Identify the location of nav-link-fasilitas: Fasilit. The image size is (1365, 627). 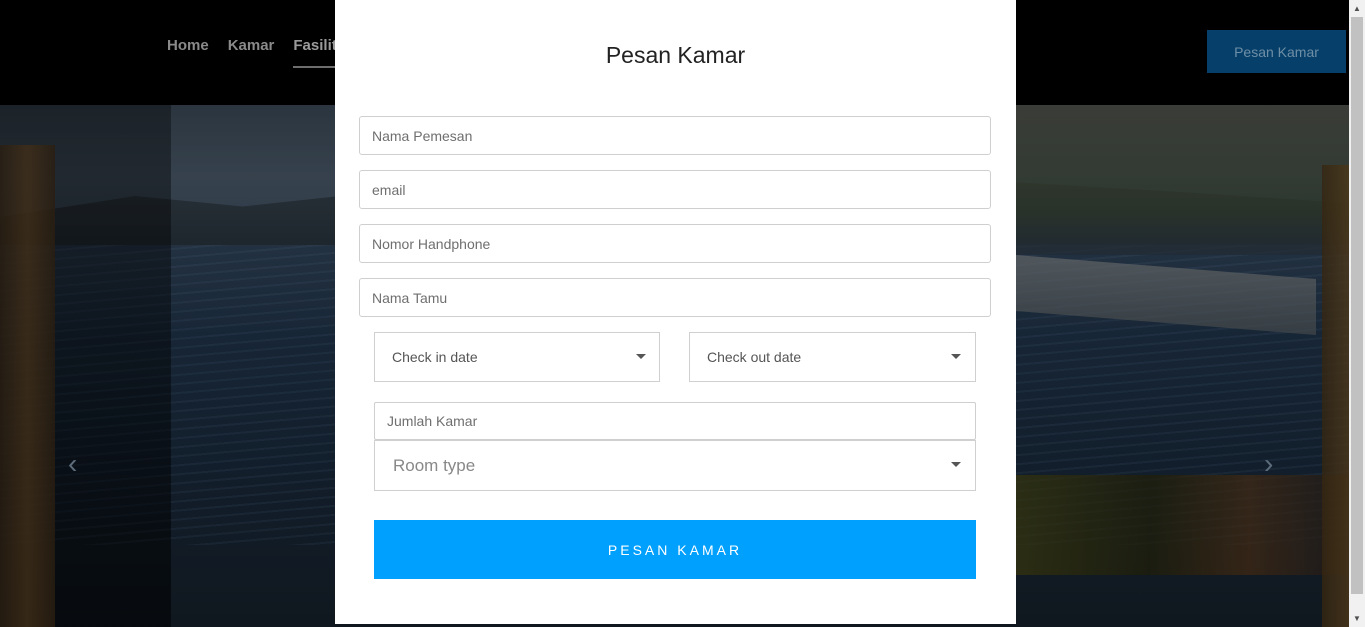
(315, 52).